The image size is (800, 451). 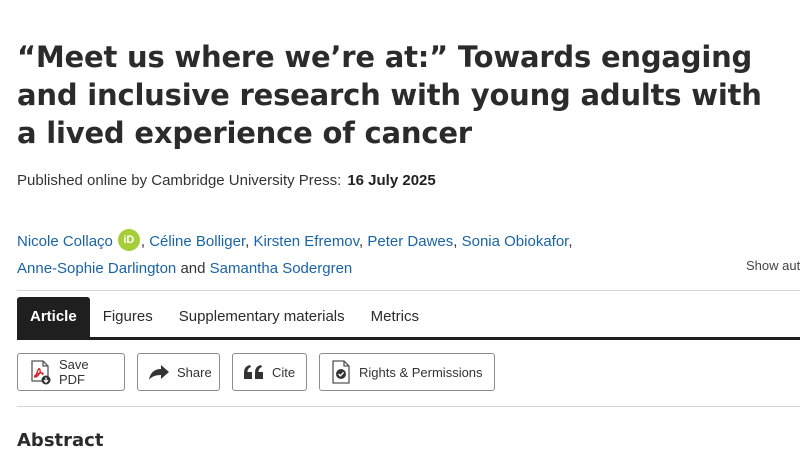 I want to click on rights-permissions-button: Rights & Permissions, so click(x=407, y=372).